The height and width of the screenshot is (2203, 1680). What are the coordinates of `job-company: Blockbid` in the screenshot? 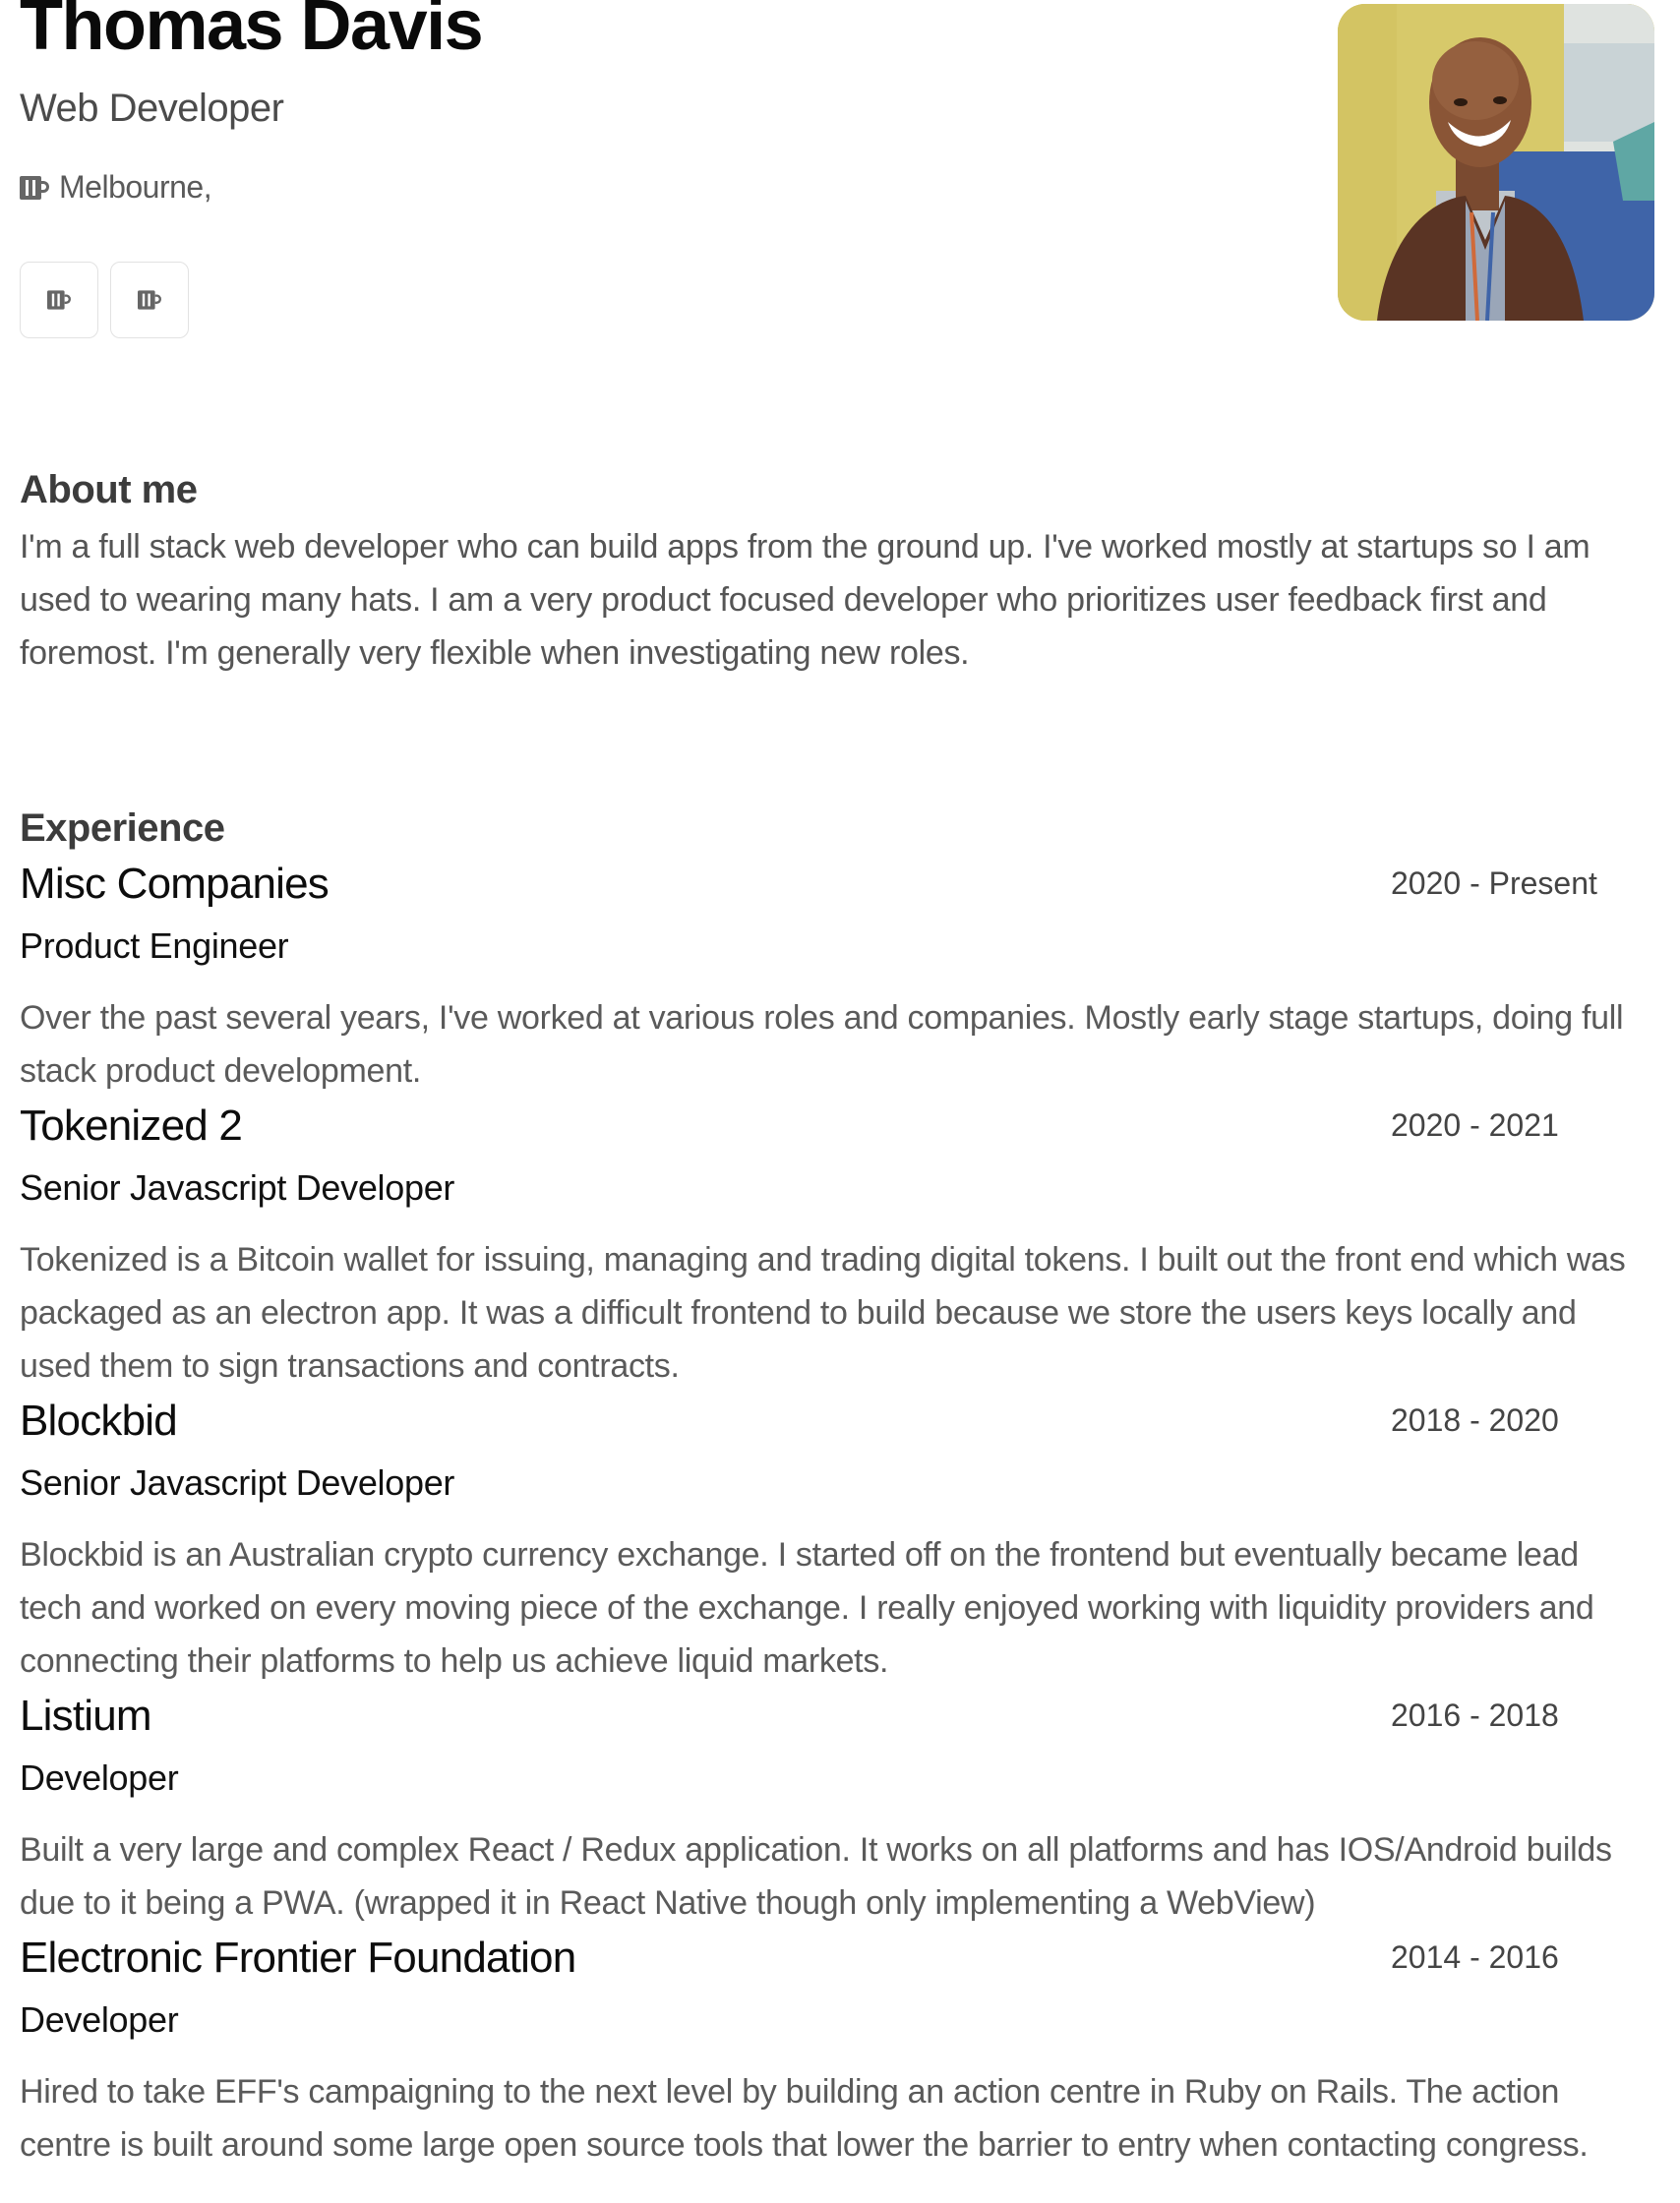 It's located at (99, 1421).